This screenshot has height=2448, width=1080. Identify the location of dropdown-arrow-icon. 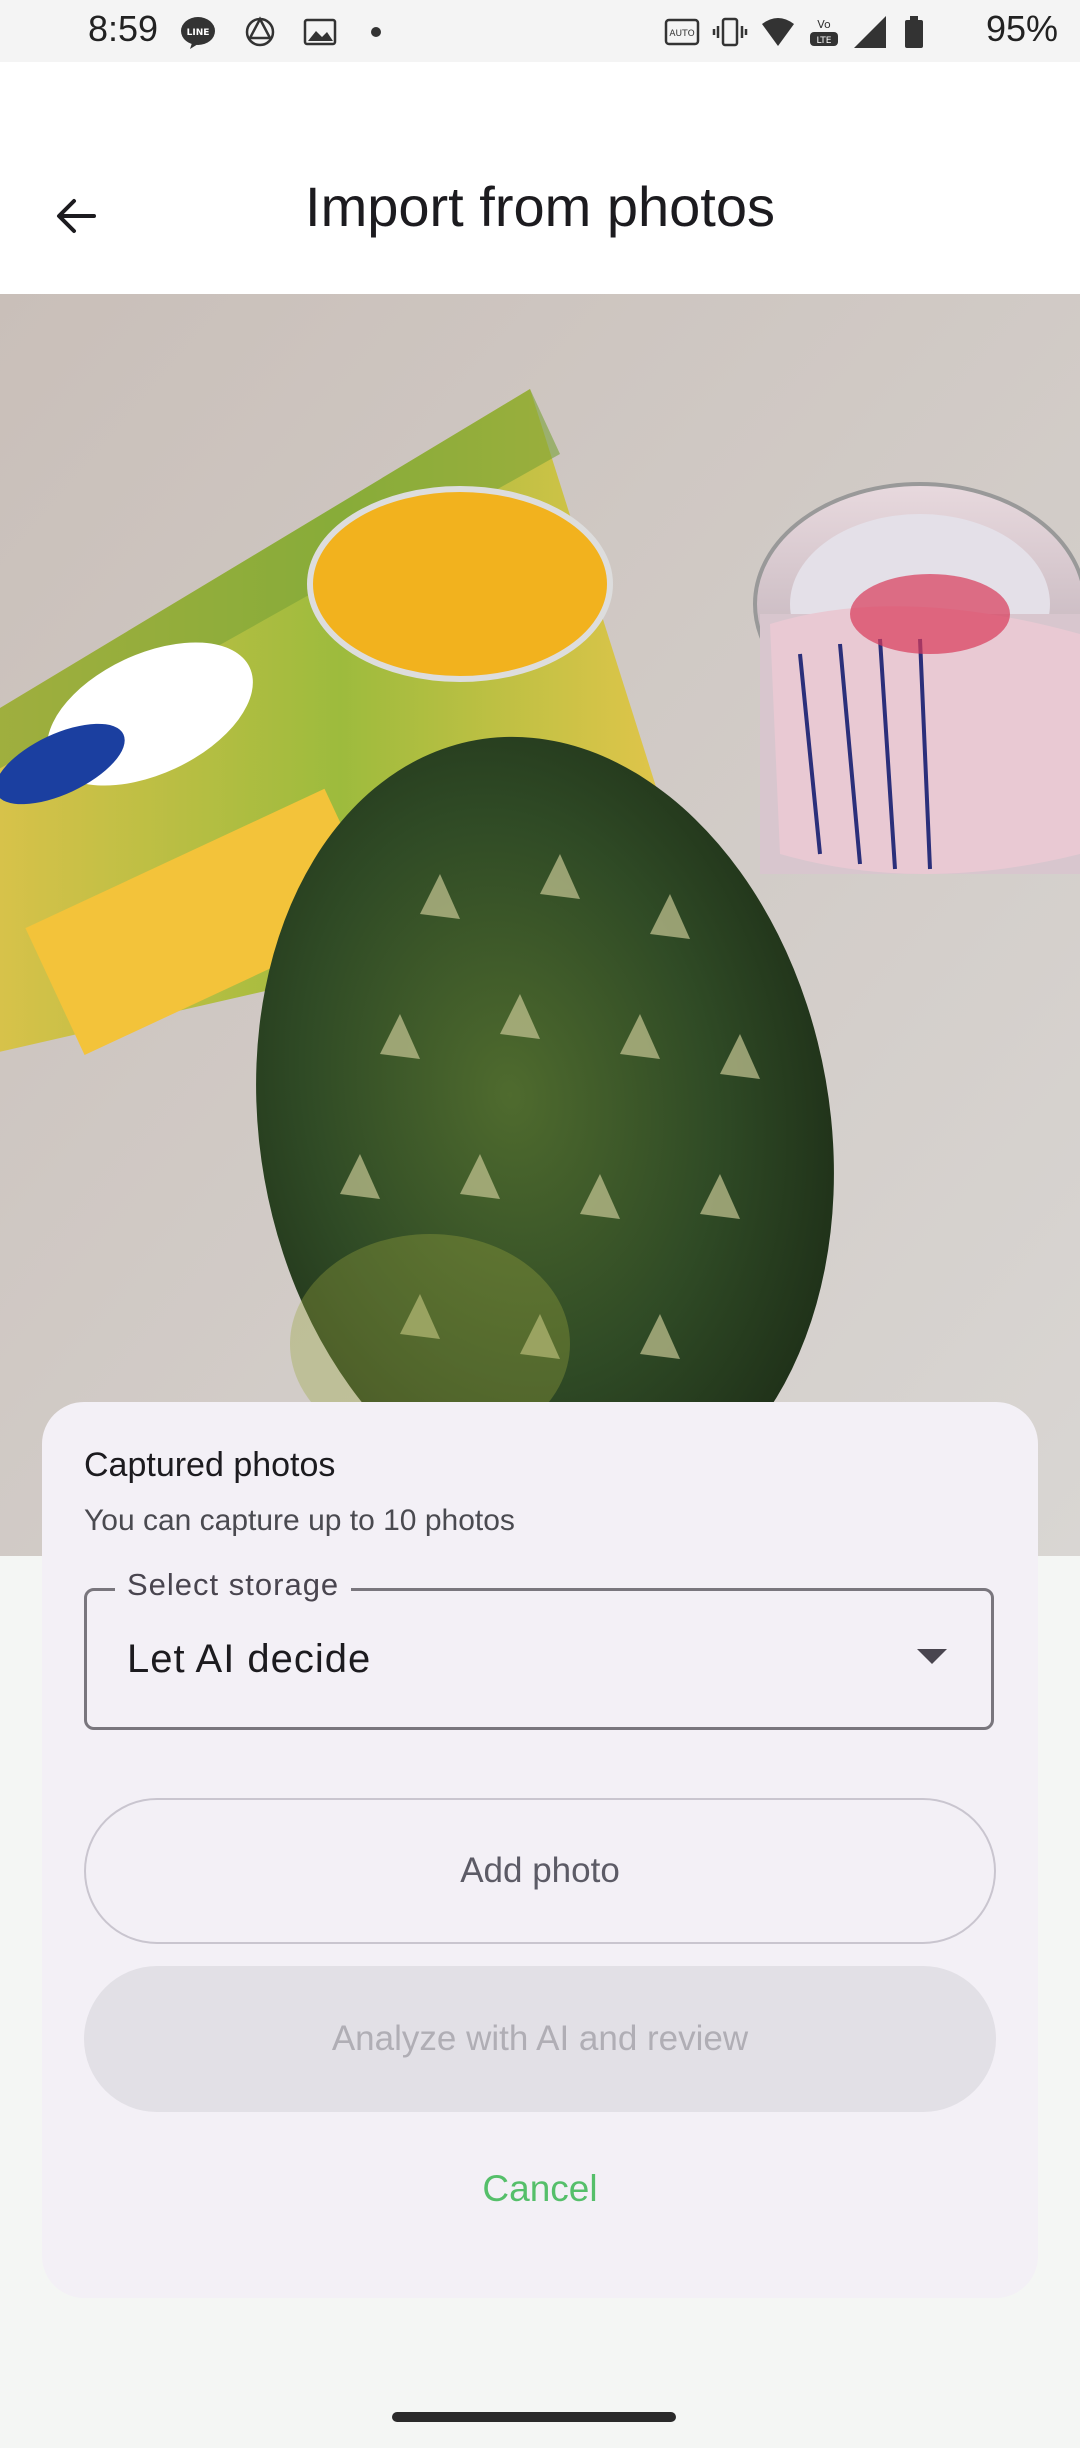
(932, 1656).